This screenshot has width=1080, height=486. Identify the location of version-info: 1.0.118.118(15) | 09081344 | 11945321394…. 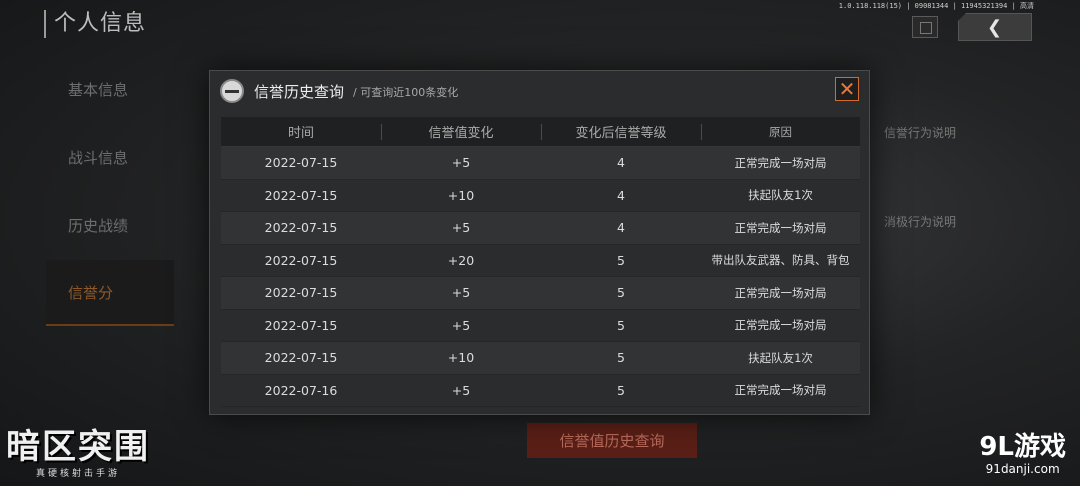
(936, 6).